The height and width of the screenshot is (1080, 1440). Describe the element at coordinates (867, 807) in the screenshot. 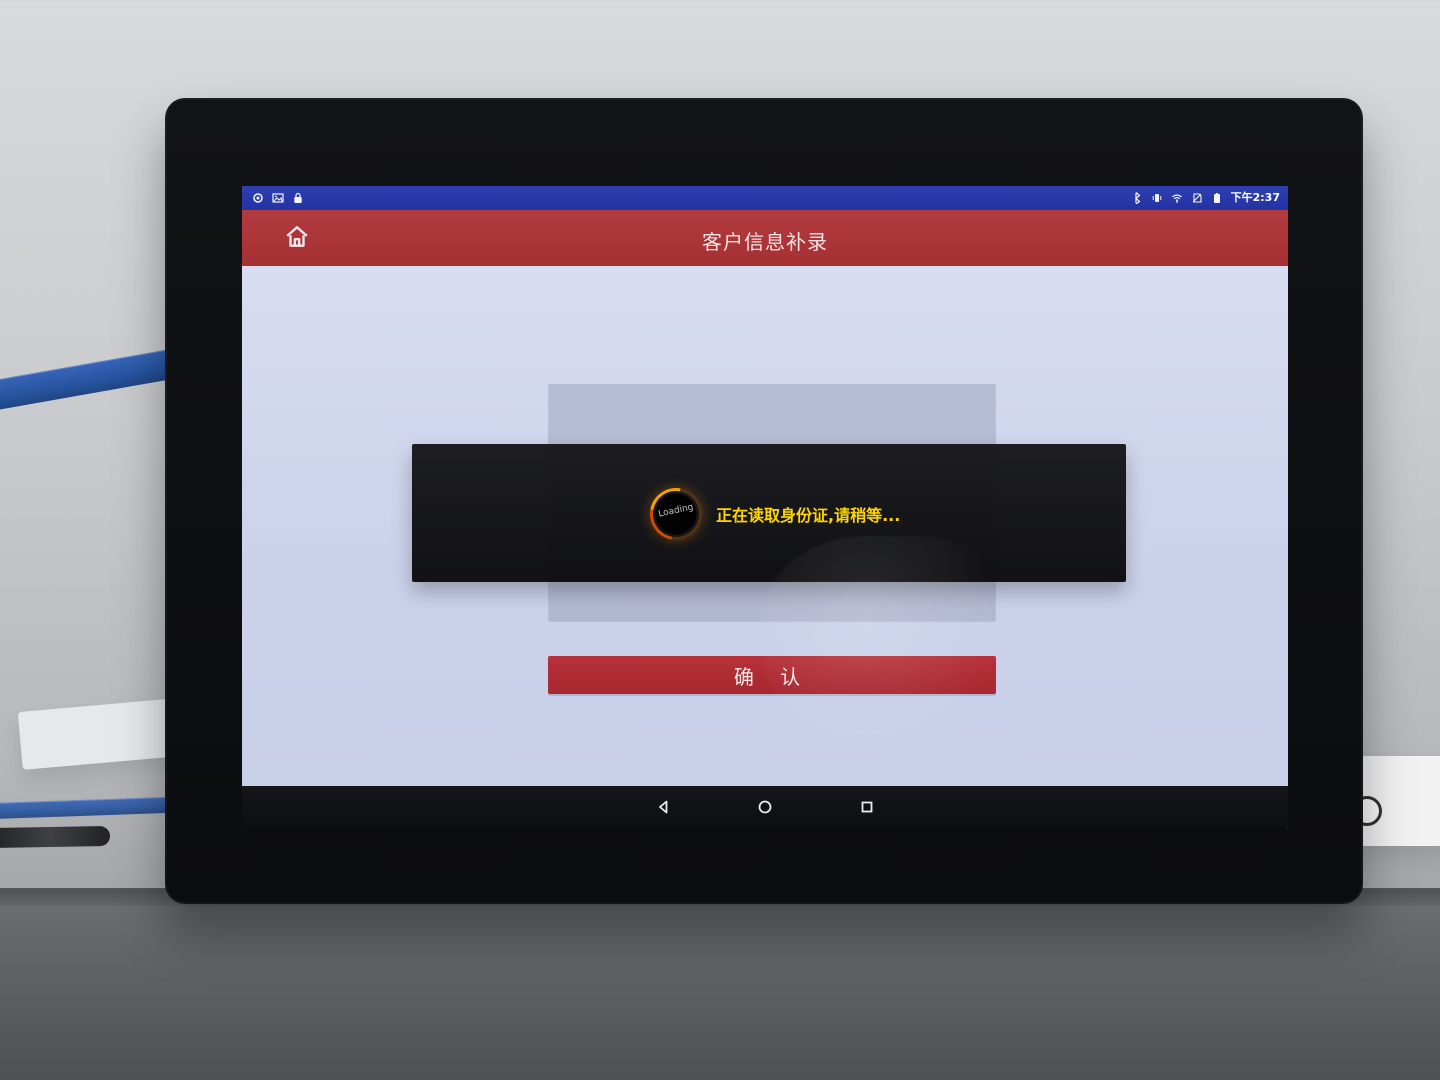

I see `recents-icon` at that location.